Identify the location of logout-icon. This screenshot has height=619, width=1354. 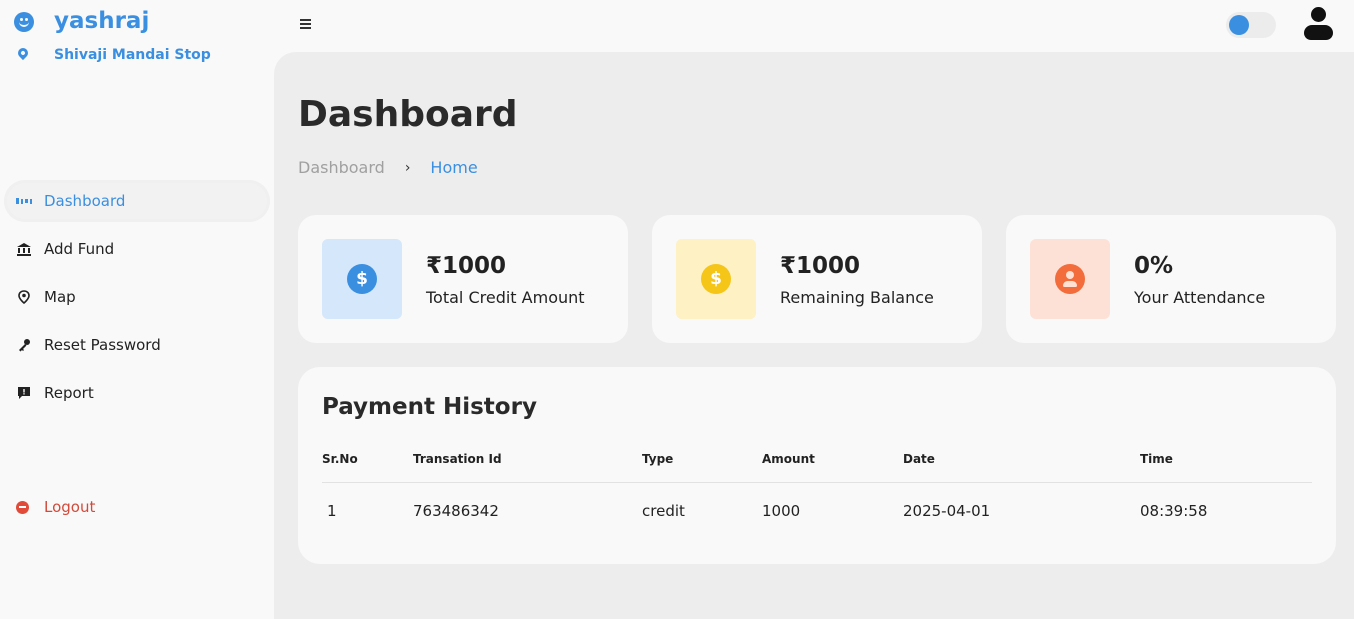
(22, 507).